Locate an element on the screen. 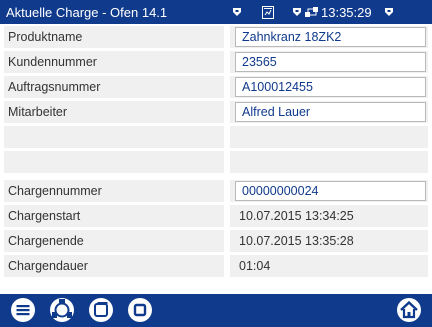 Image resolution: width=432 pixels, height=327 pixels. field-row-chargenende: Chargenende 10.07.2015 13:35:28 is located at coordinates (216, 241).